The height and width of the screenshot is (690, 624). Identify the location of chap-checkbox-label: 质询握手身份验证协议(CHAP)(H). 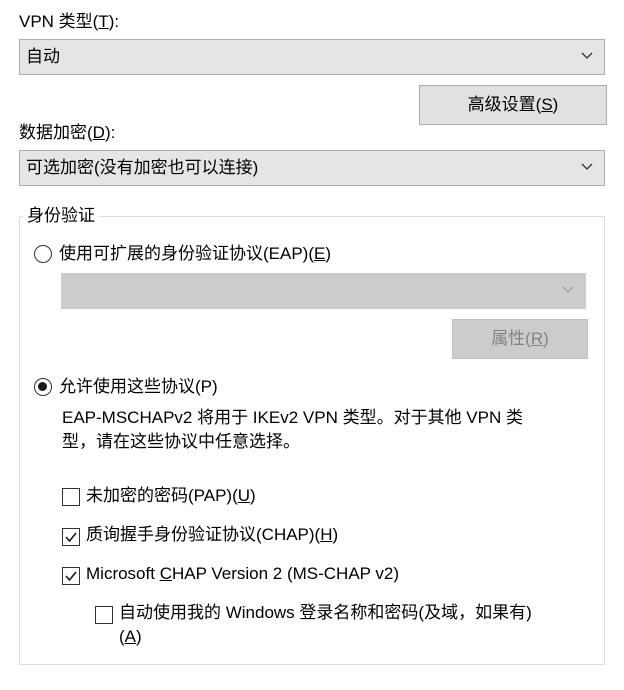
(212, 535).